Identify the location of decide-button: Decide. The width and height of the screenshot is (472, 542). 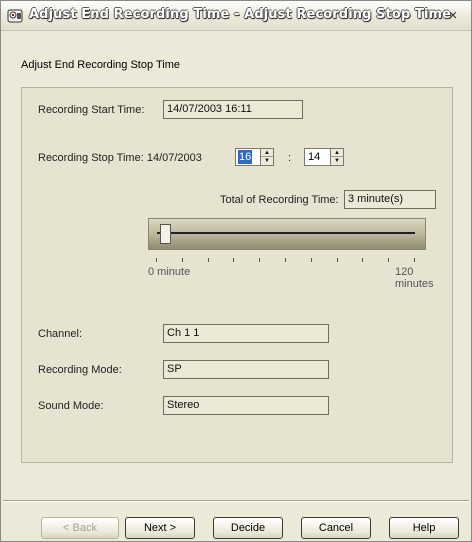
(248, 528).